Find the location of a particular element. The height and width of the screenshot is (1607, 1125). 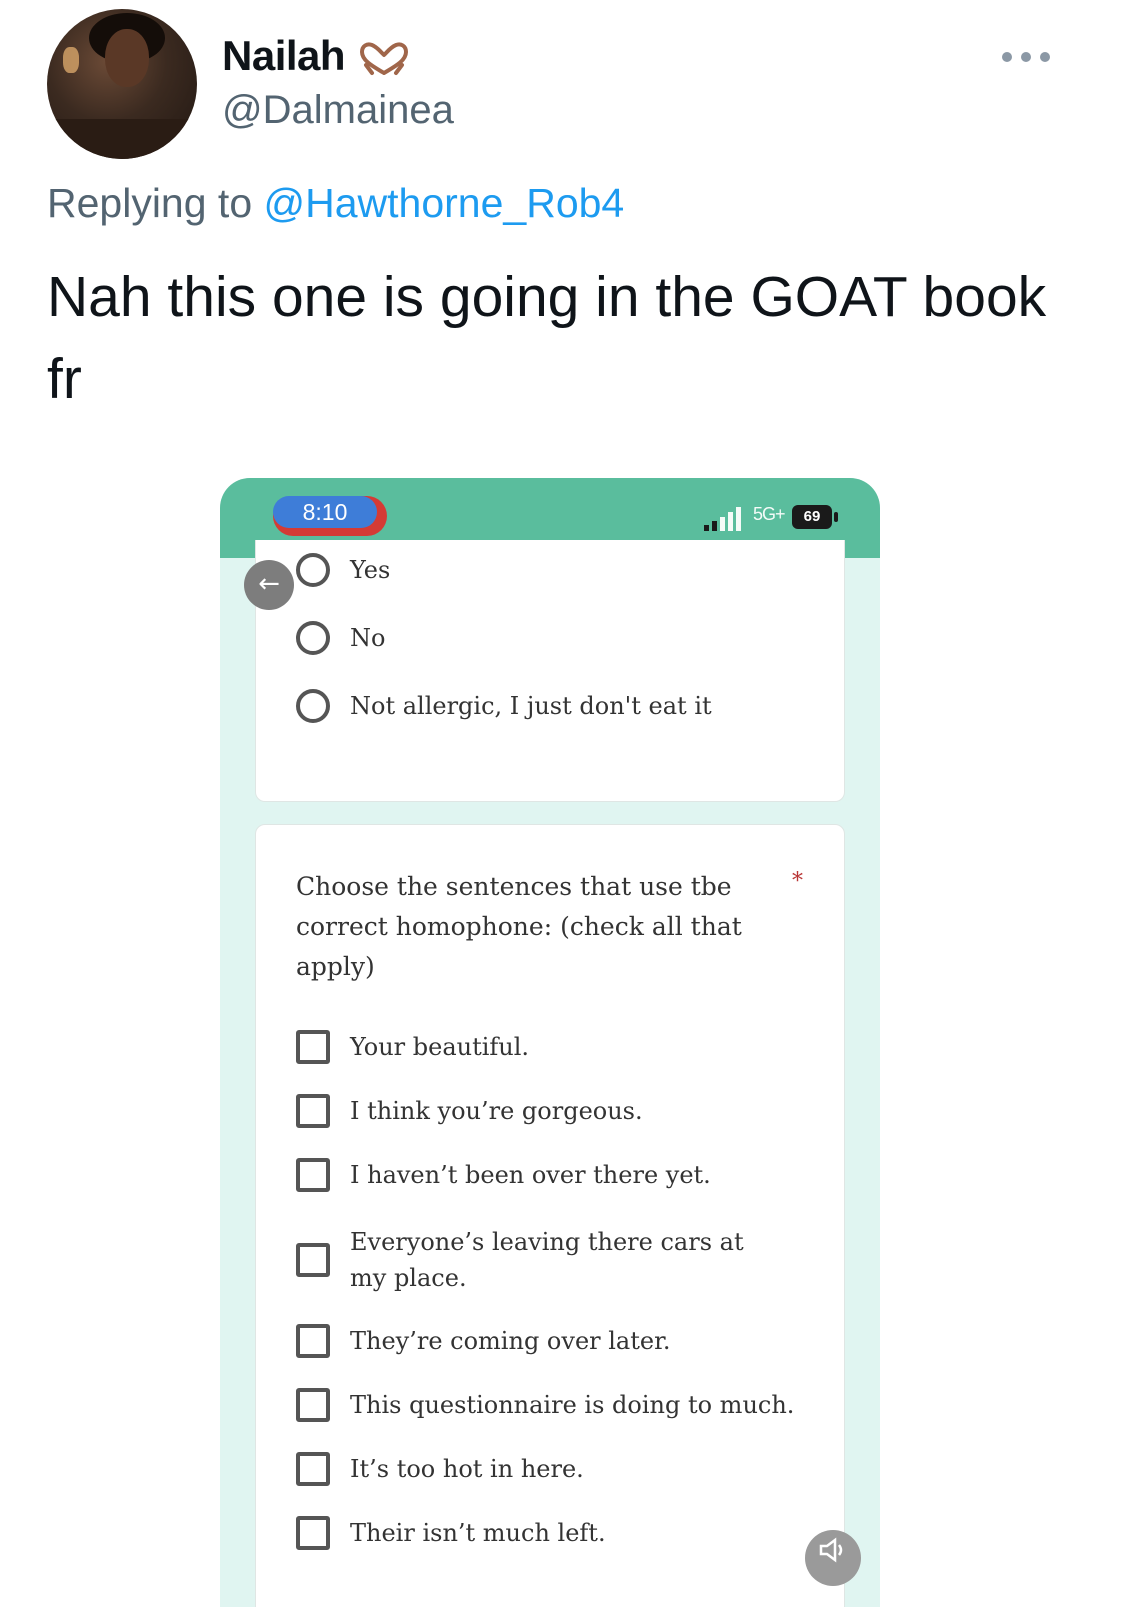

battery-tip is located at coordinates (836, 517).